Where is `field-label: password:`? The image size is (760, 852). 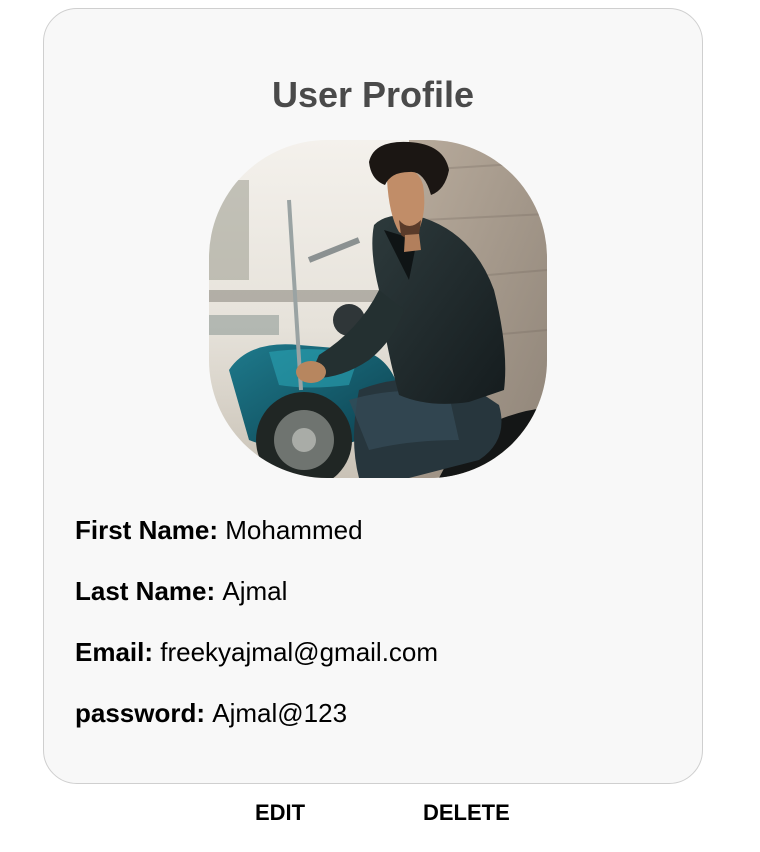
field-label: password: is located at coordinates (144, 713).